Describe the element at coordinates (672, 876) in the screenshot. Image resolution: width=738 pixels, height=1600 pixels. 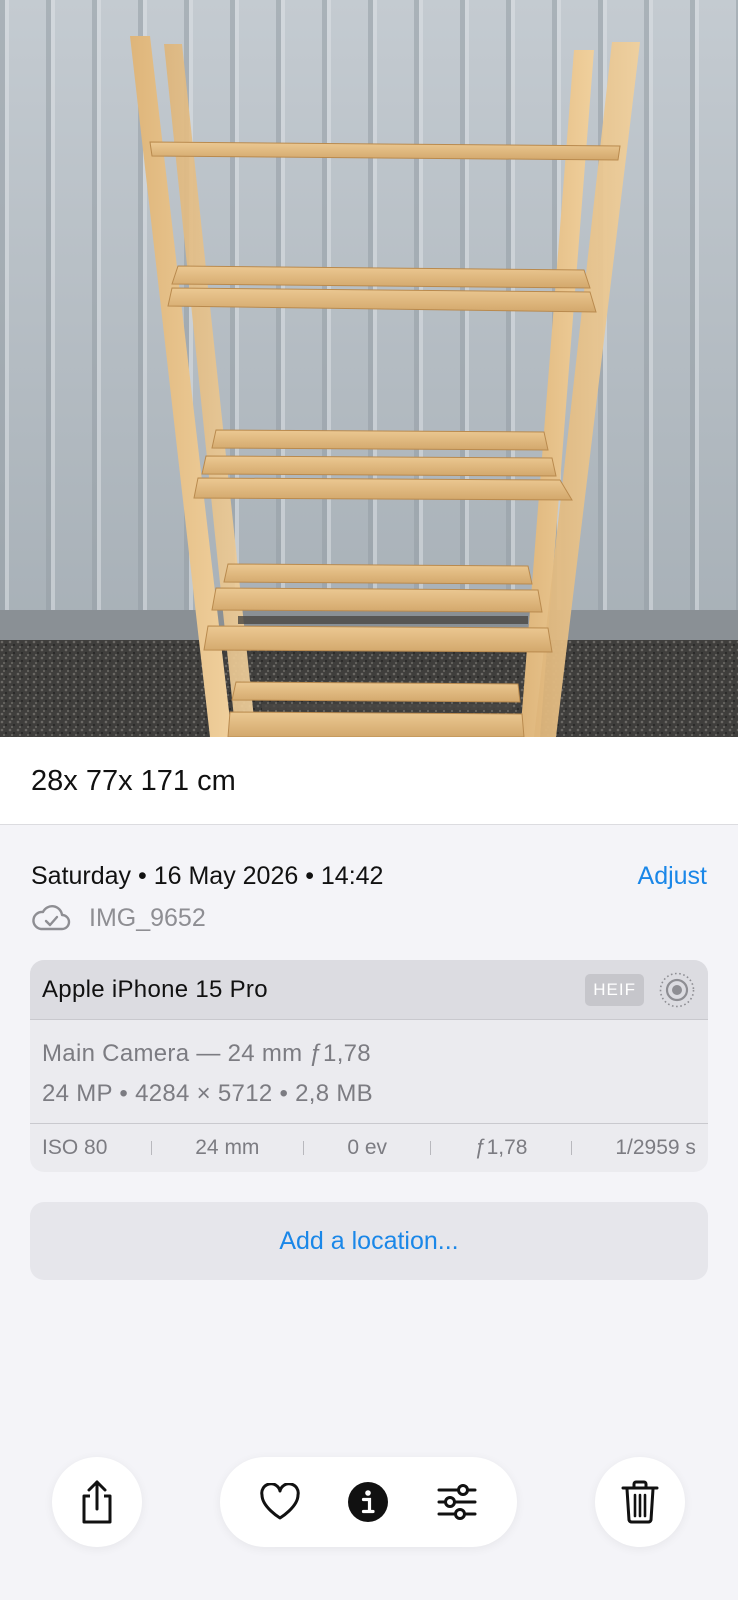
I see `adjust-date-button: Adjust` at that location.